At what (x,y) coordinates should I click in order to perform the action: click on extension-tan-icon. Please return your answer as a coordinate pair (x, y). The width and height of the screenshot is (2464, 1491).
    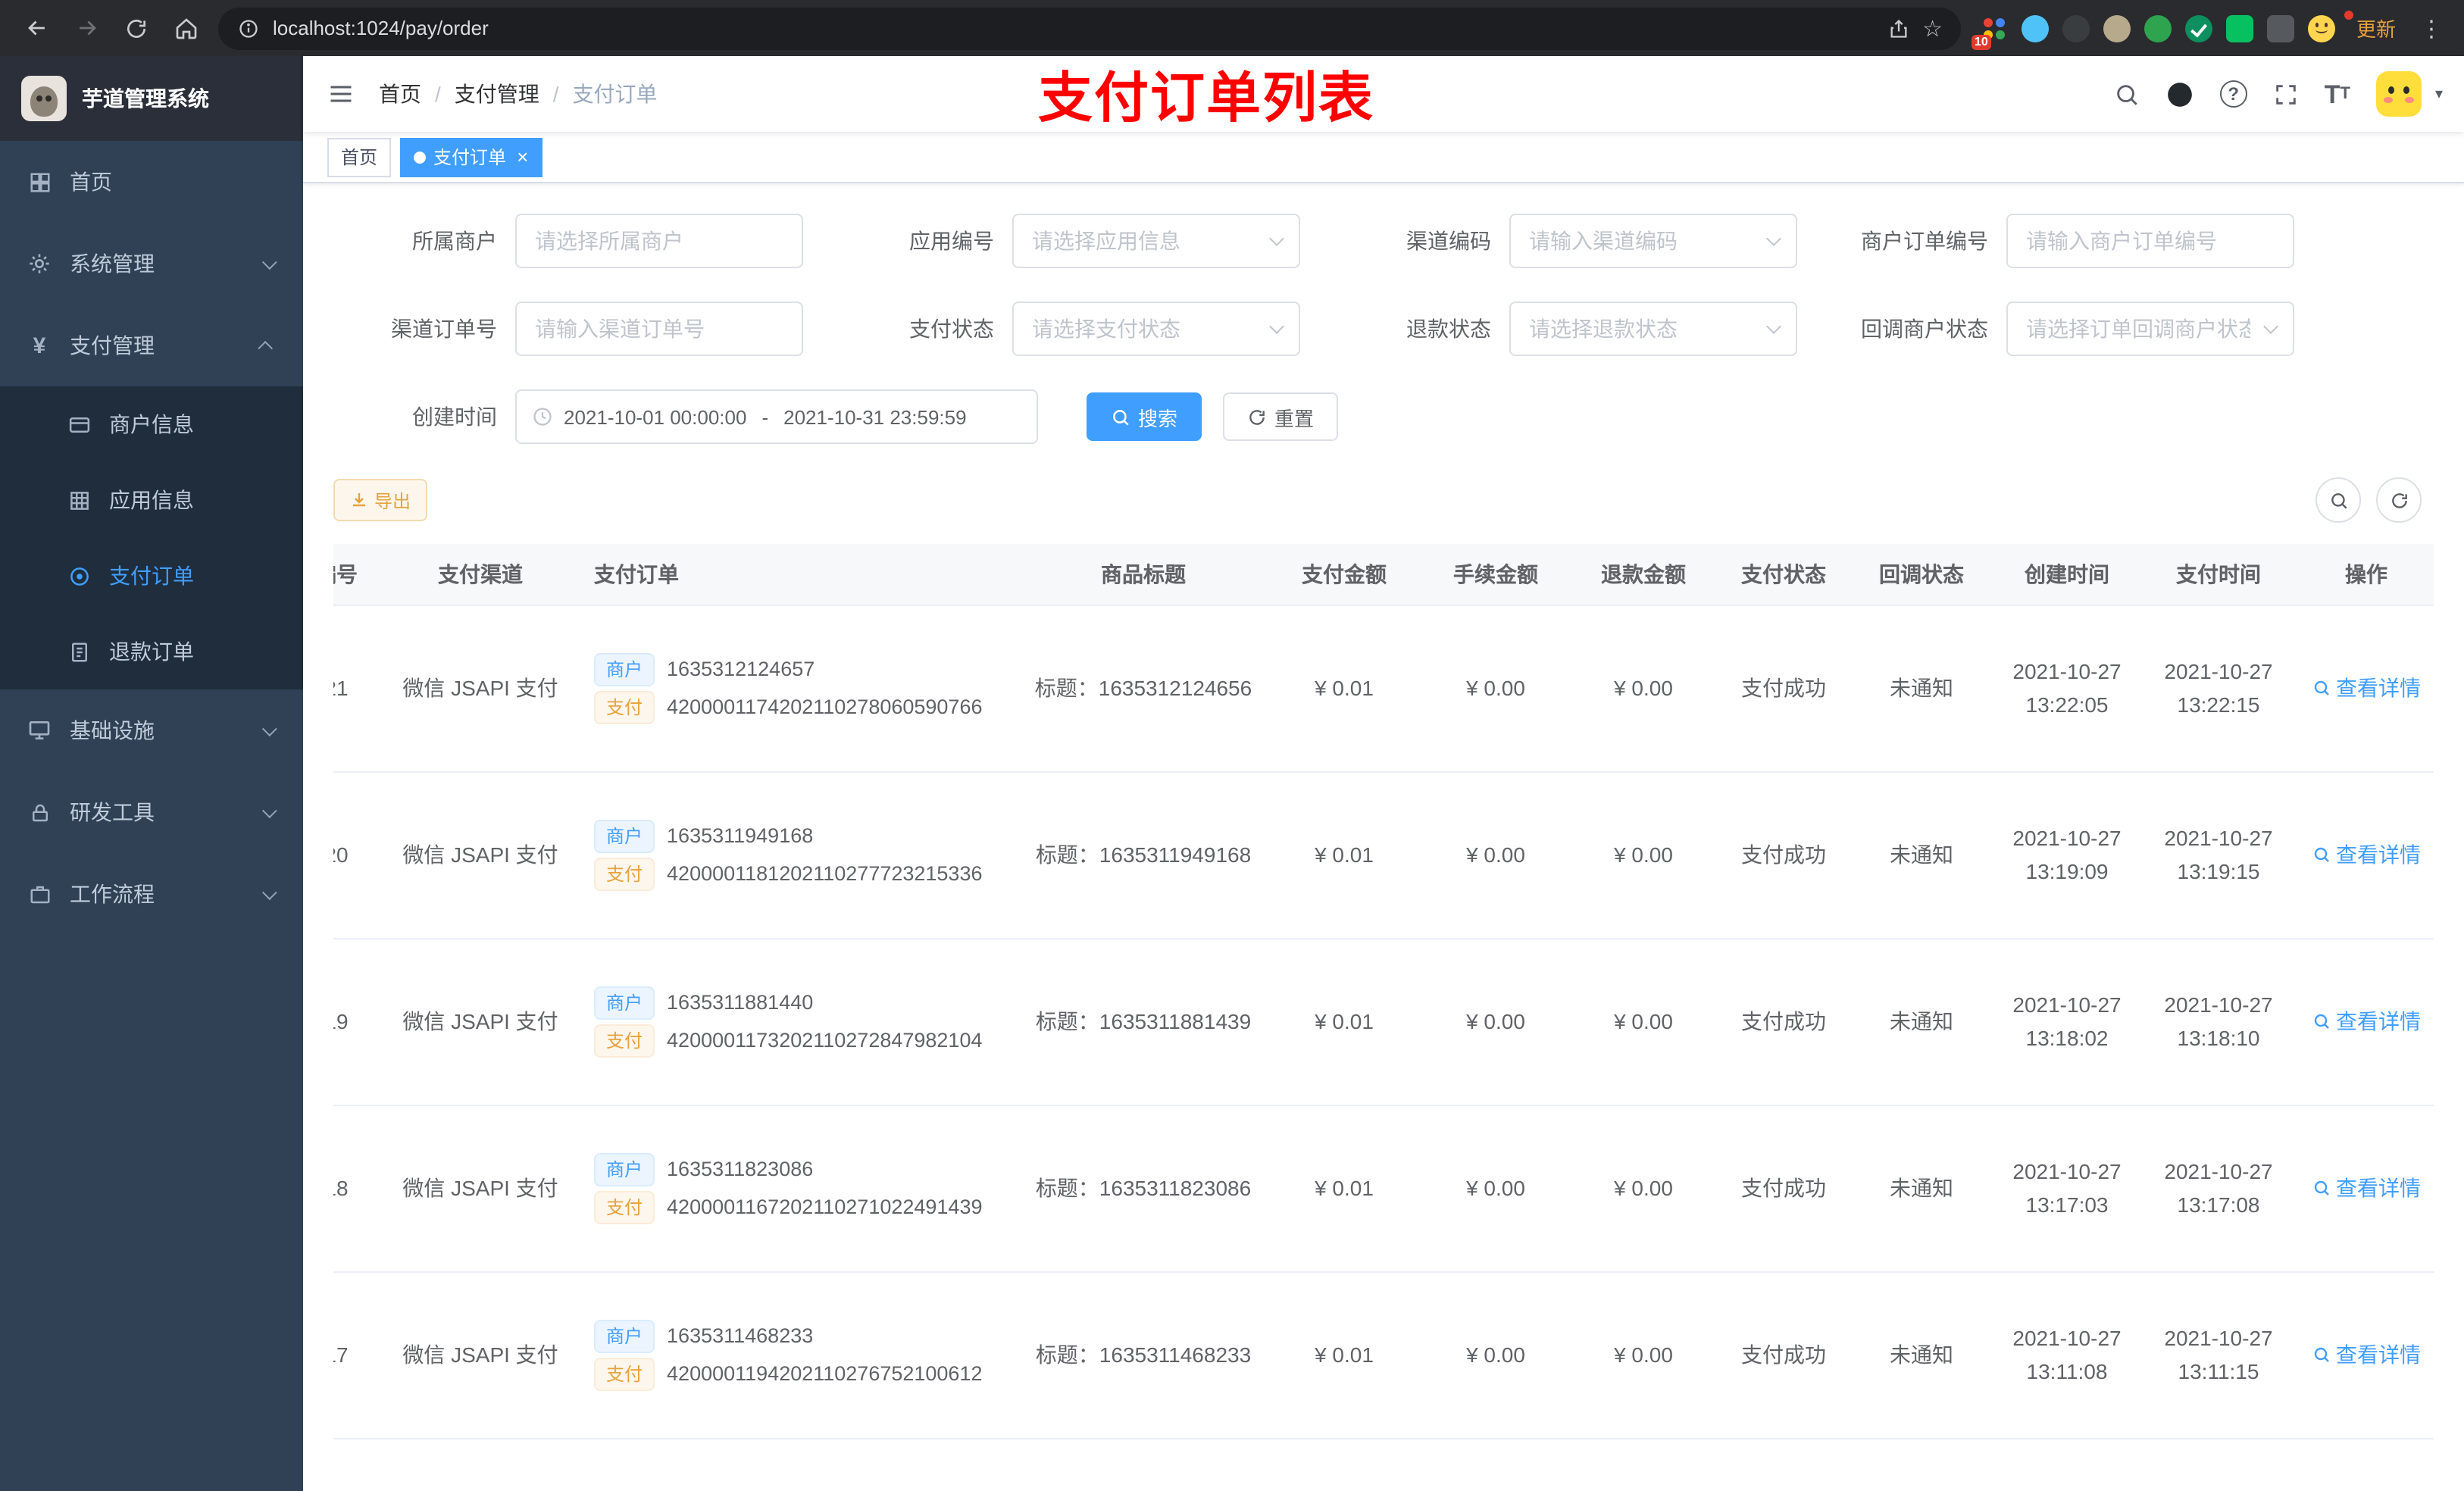
    Looking at the image, I should click on (2117, 28).